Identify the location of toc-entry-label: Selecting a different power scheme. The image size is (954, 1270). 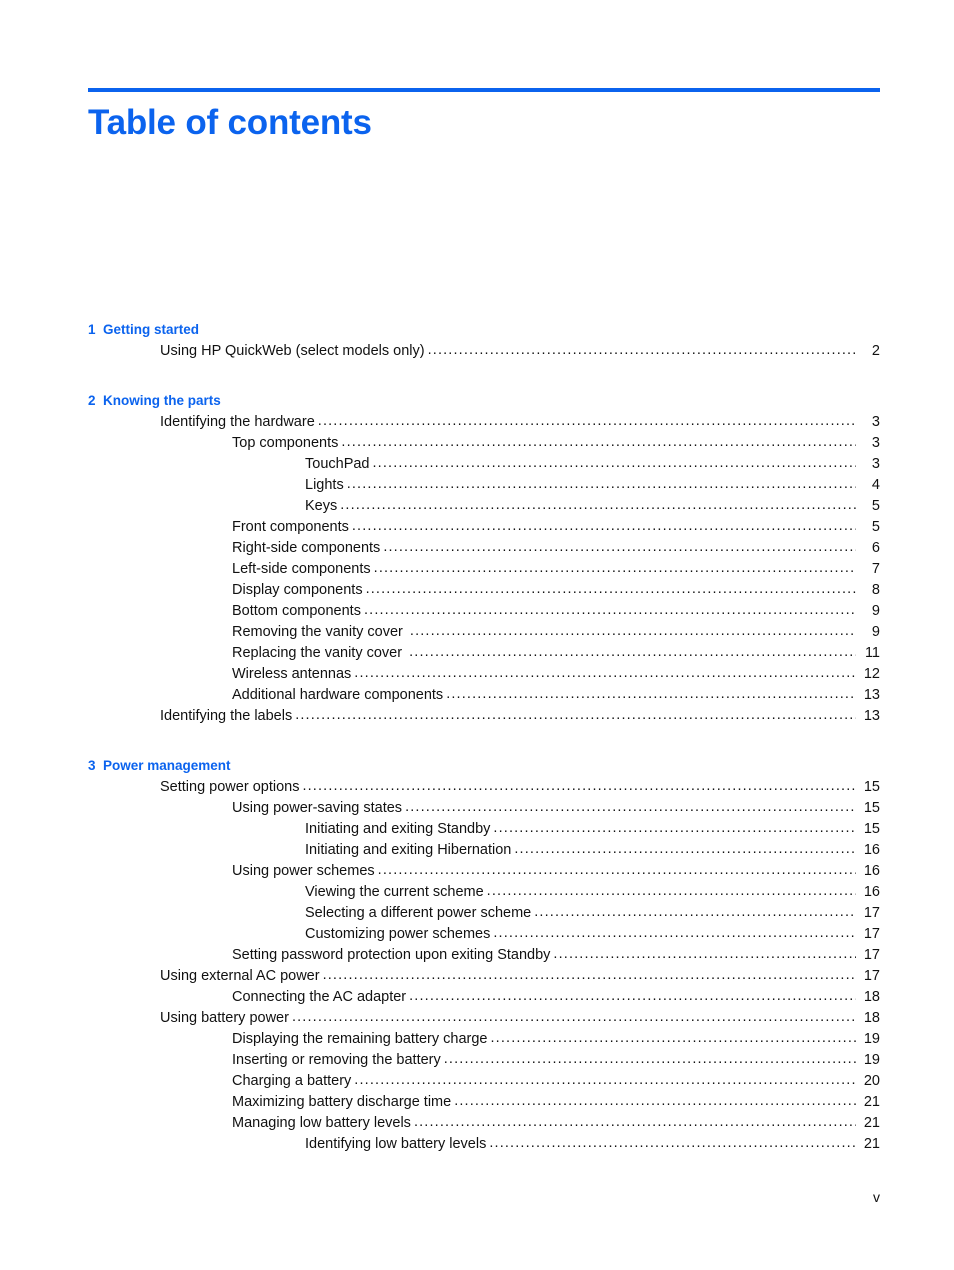
(418, 913).